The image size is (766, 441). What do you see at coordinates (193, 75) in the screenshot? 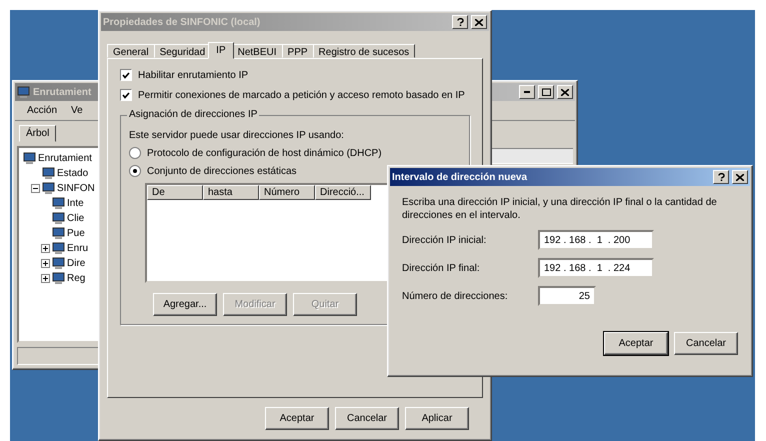
I see `checkbox-label: Habilitar enrutamiento IP` at bounding box center [193, 75].